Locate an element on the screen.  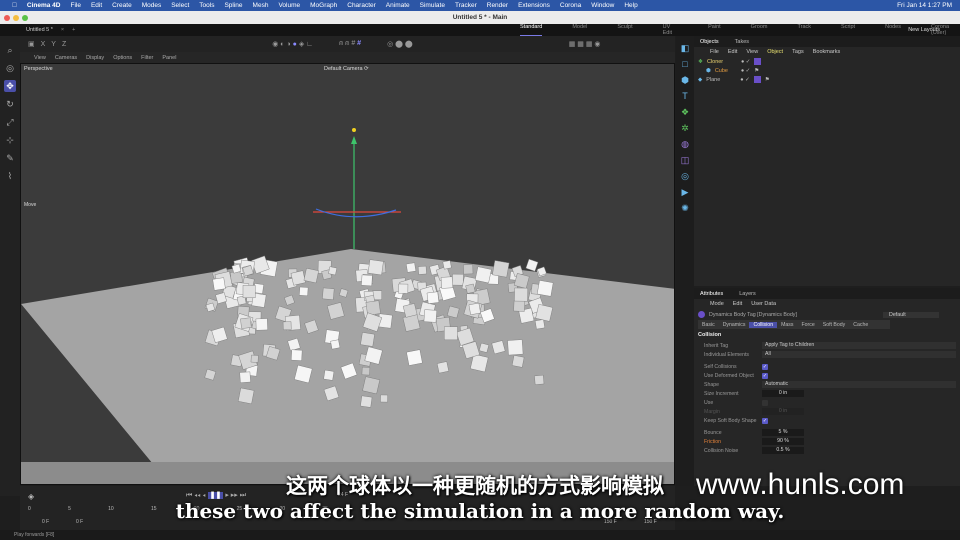
viewport-menu-panel: Panel is located at coordinates (169, 58).